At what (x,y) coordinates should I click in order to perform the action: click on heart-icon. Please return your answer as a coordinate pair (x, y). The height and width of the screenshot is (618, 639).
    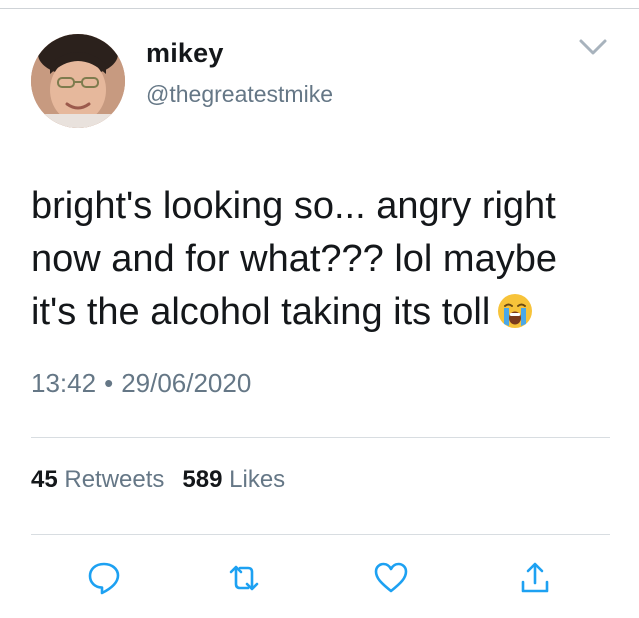
    Looking at the image, I should click on (391, 577).